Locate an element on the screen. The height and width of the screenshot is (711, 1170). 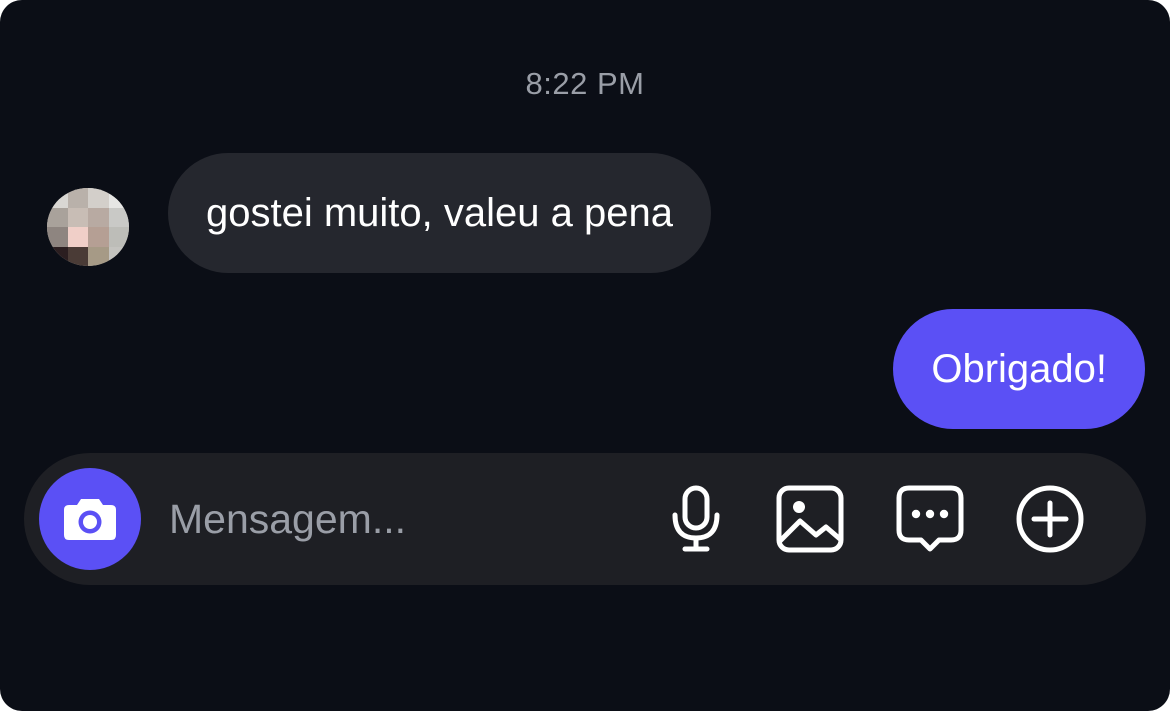
sticker-chat-icon is located at coordinates (930, 518).